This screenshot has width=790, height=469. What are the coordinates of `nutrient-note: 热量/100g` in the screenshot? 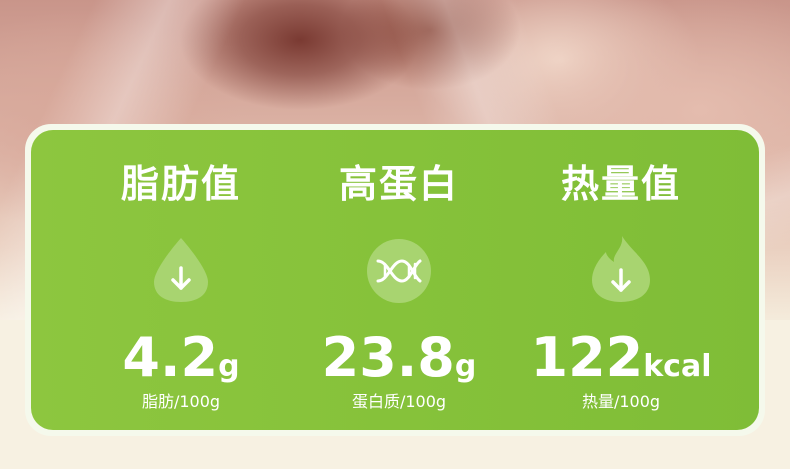 It's located at (621, 401).